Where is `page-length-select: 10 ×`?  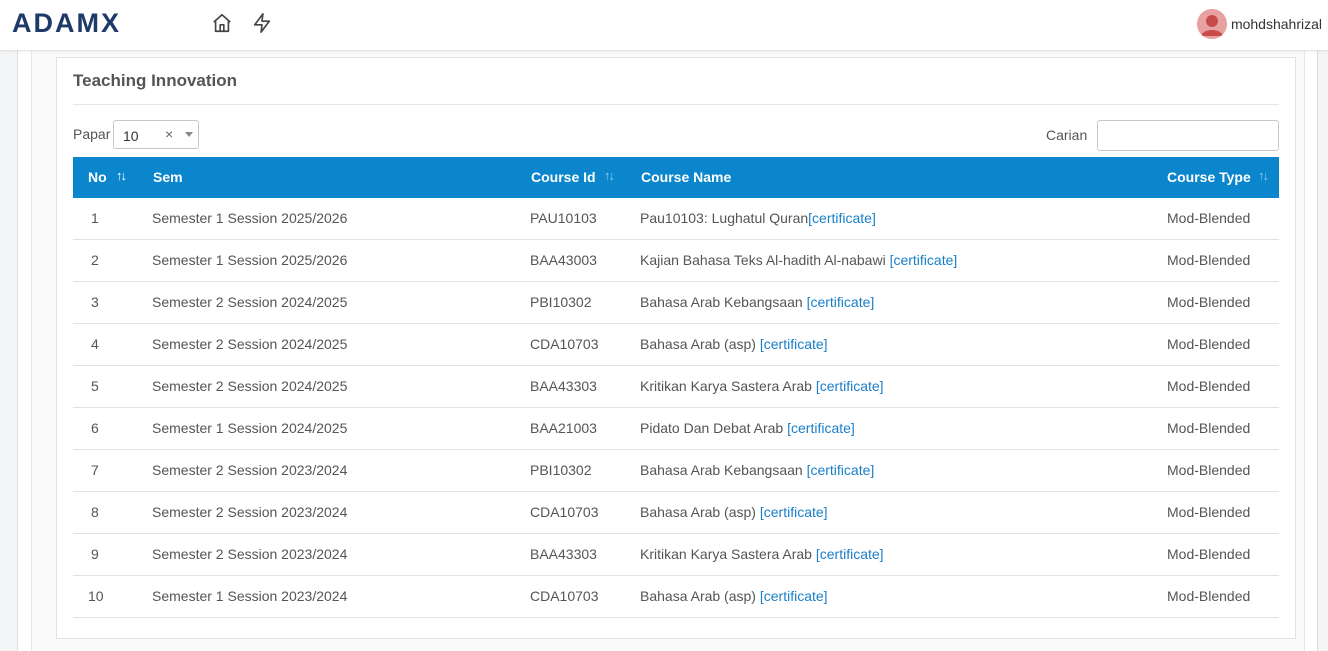
page-length-select: 10 × is located at coordinates (156, 134).